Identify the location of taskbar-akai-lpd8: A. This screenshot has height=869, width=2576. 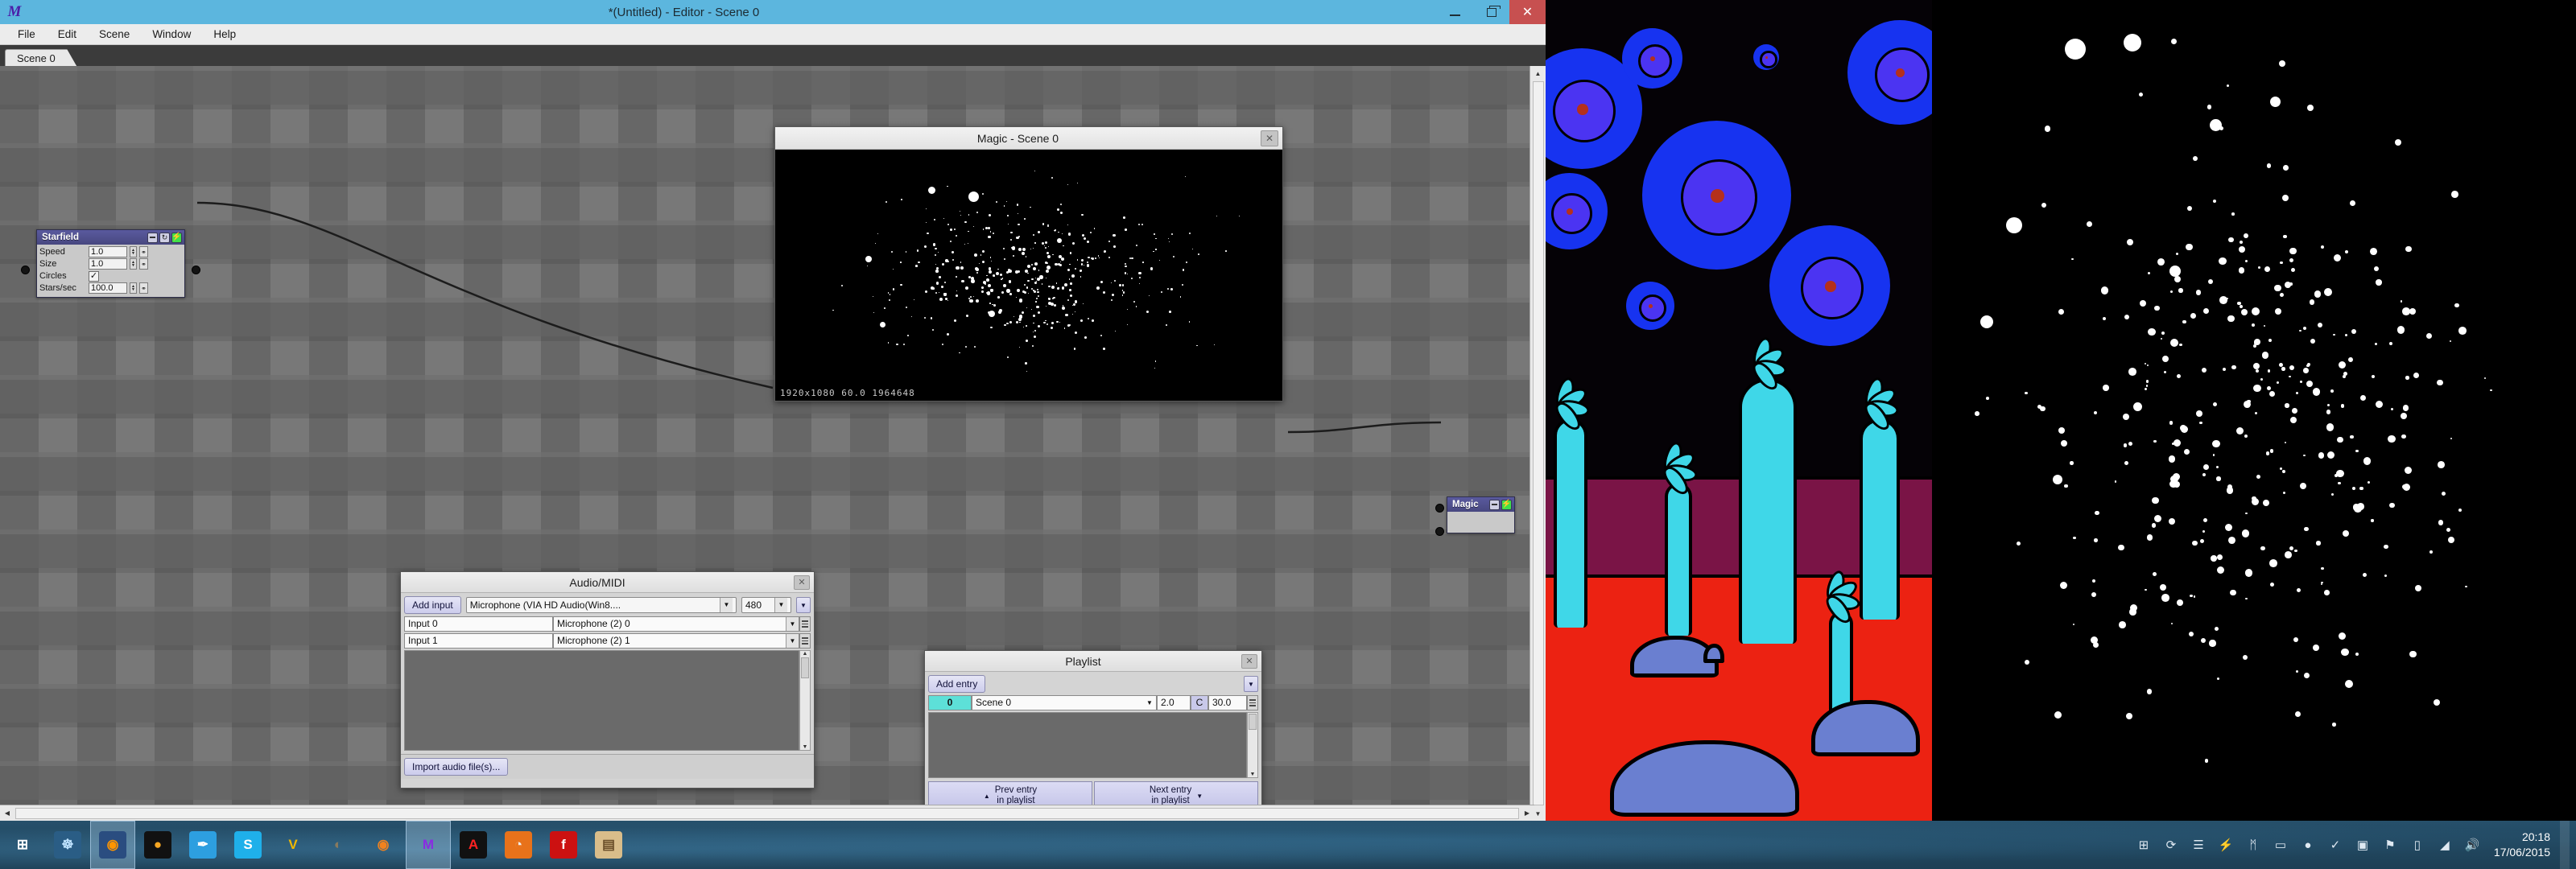
(473, 845).